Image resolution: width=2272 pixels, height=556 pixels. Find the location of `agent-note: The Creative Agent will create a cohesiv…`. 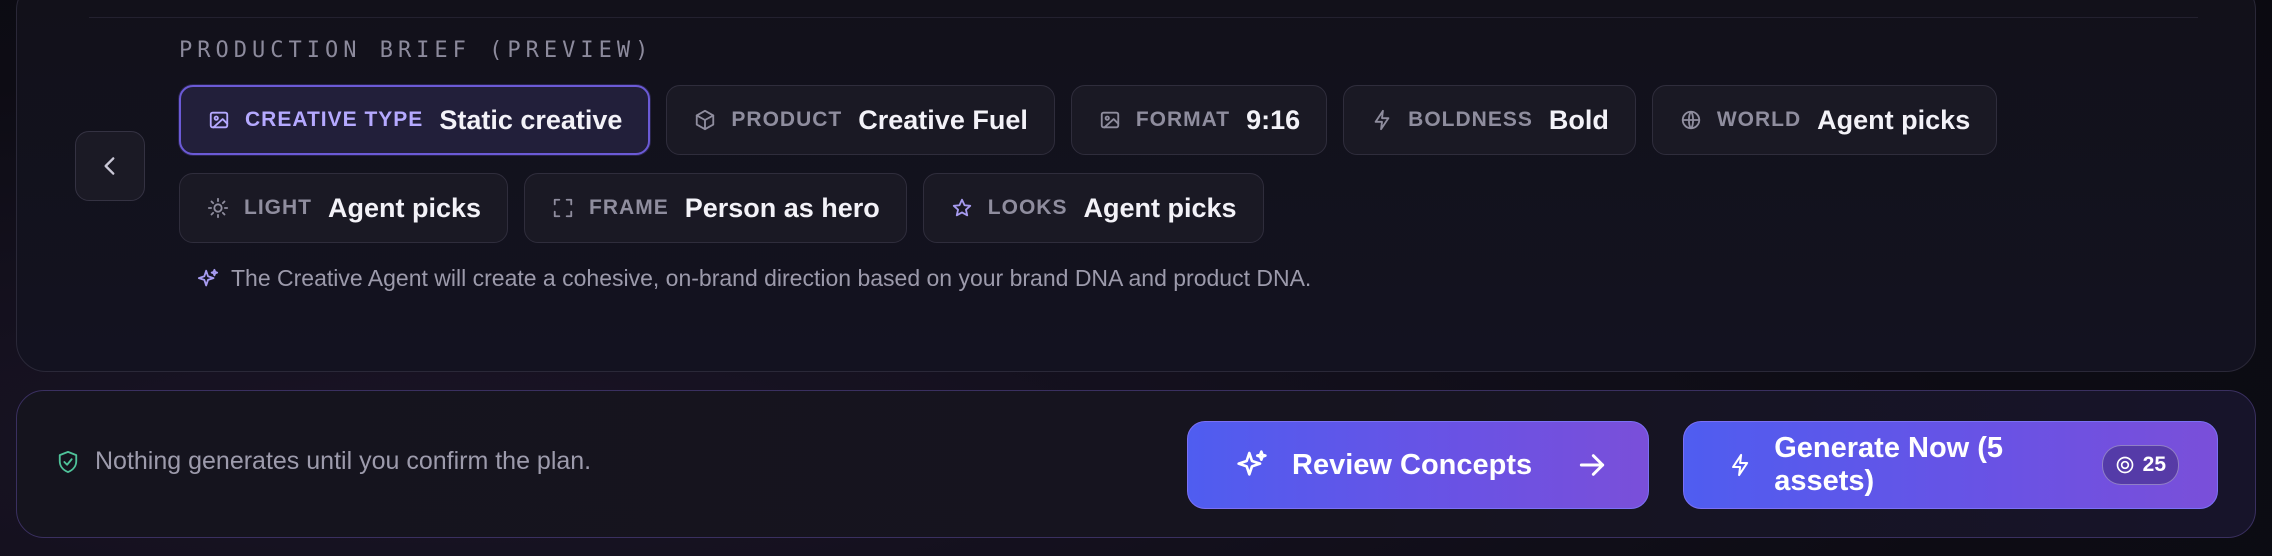

agent-note: The Creative Agent will create a cohesiv… is located at coordinates (754, 278).